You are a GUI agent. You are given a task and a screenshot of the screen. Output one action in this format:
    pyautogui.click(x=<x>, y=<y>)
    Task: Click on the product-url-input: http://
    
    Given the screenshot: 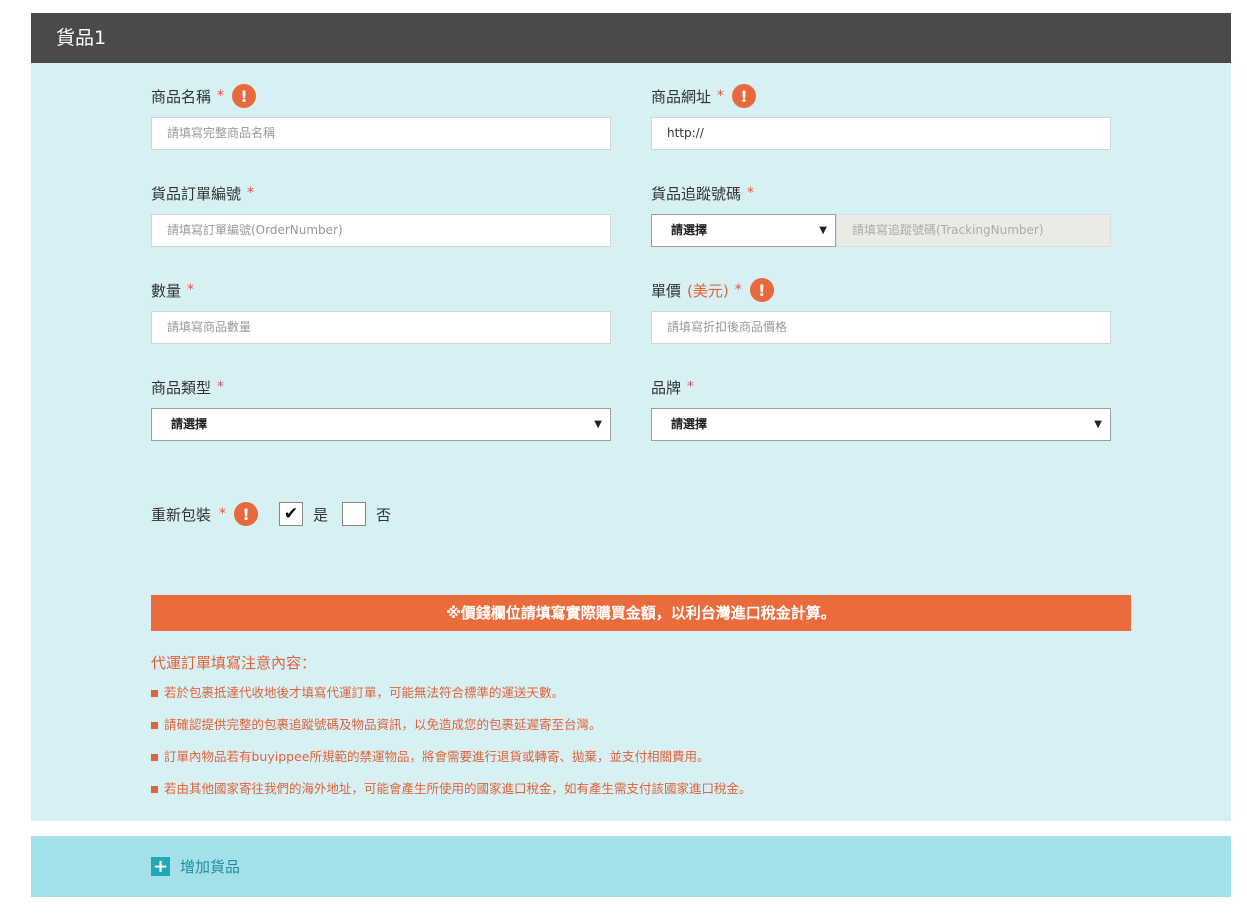 What is the action you would take?
    pyautogui.click(x=881, y=133)
    